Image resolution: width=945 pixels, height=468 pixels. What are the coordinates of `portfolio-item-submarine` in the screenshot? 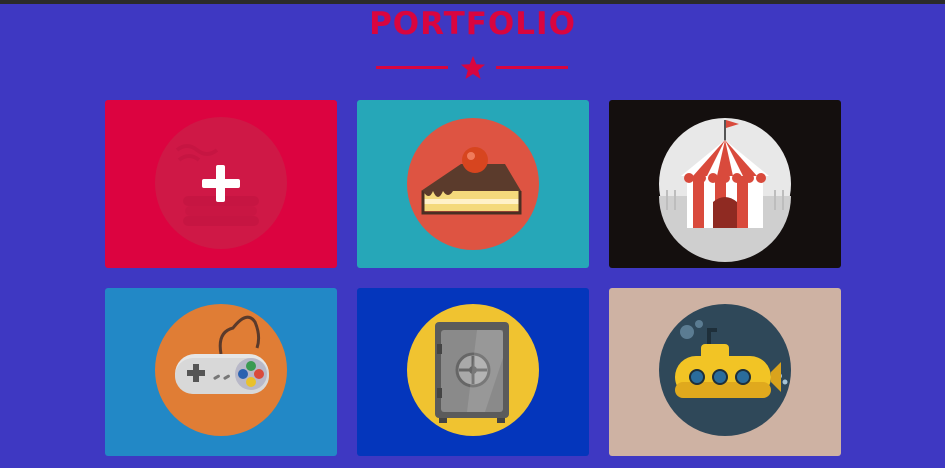 It's located at (725, 372).